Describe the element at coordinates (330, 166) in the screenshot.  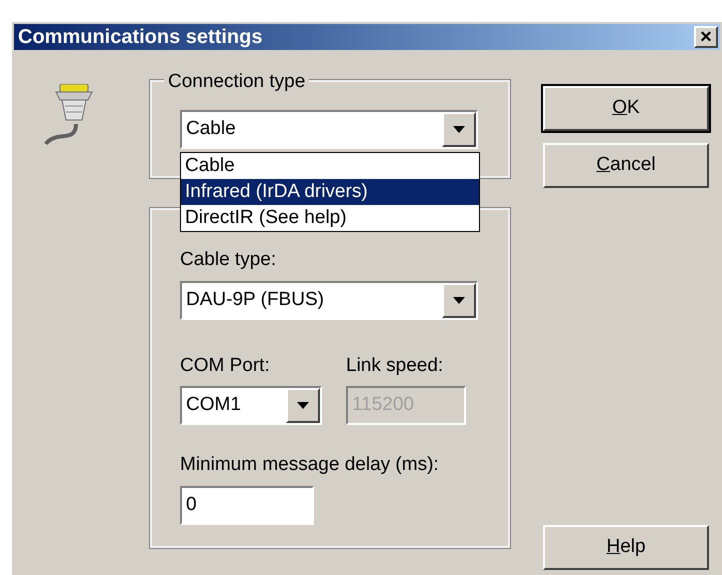
I see `dropdown-option: Cable` at that location.